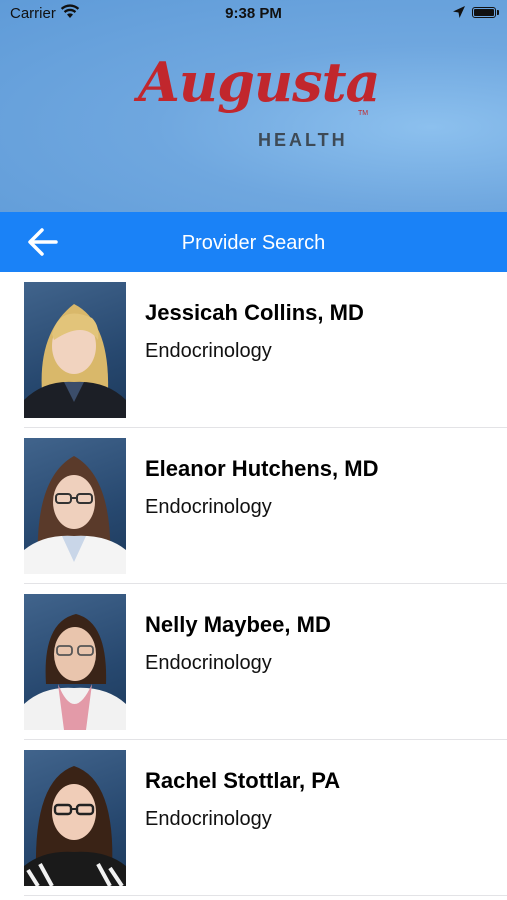 The height and width of the screenshot is (900, 507). I want to click on clock: 9:38 PM, so click(253, 13).